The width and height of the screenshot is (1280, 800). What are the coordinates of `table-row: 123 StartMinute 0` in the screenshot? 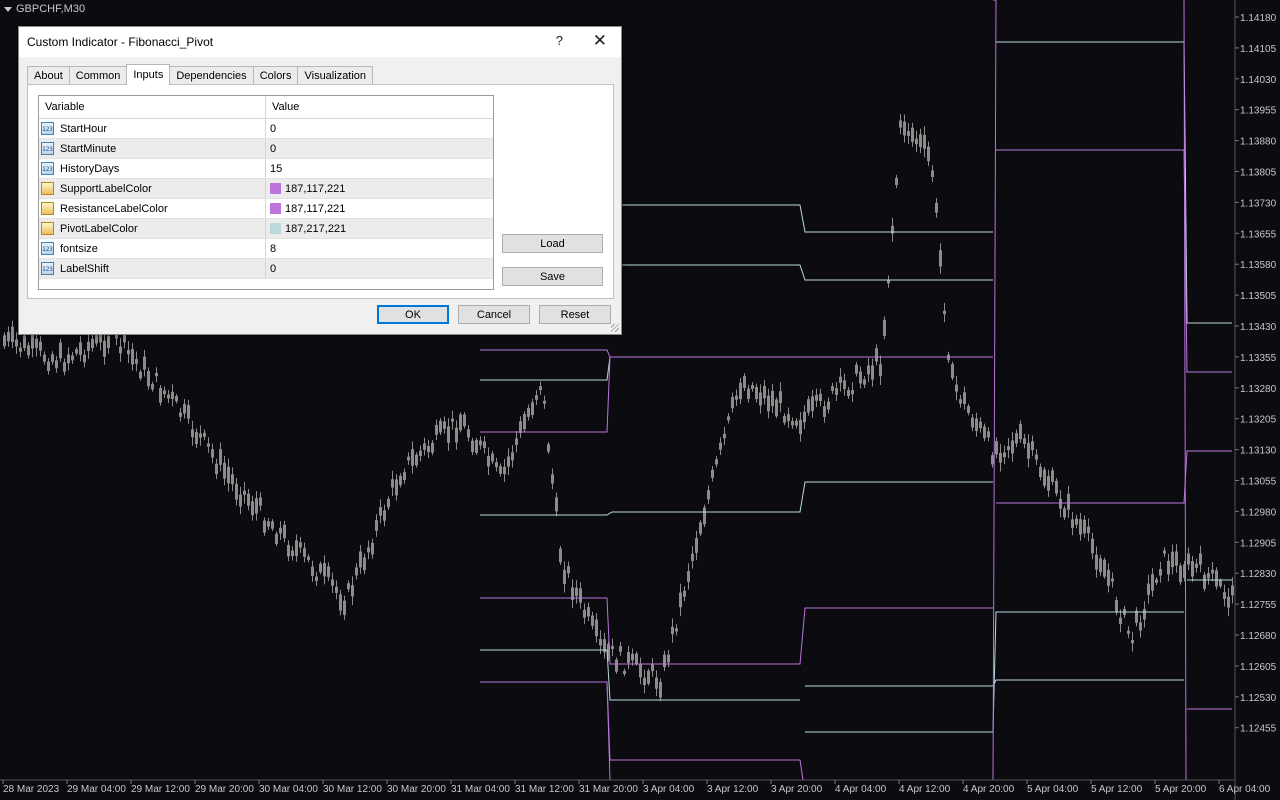 It's located at (266, 149).